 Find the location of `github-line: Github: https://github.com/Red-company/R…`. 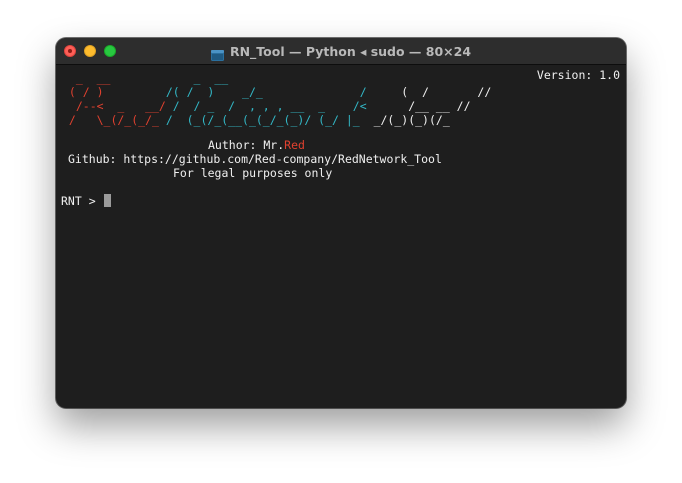

github-line: Github: https://github.com/Red-company/R… is located at coordinates (255, 159).